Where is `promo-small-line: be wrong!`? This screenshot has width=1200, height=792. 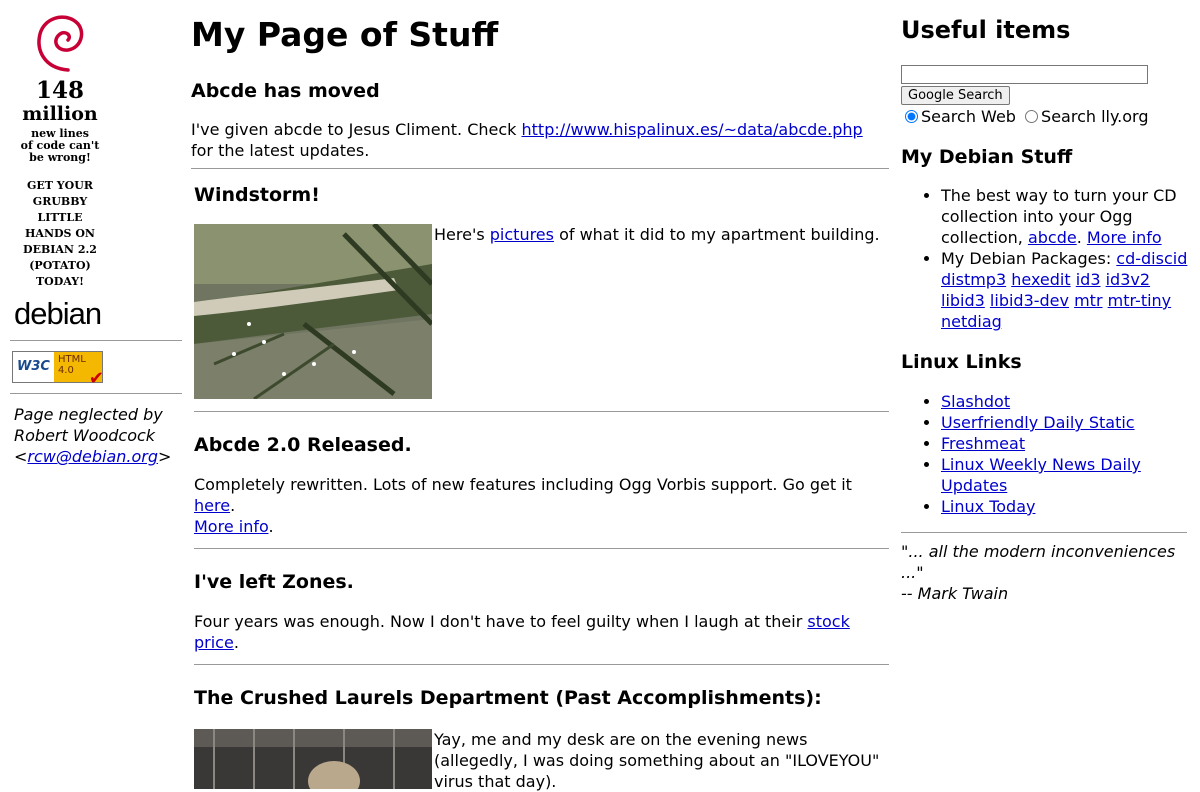
promo-small-line: be wrong! is located at coordinates (60, 157).